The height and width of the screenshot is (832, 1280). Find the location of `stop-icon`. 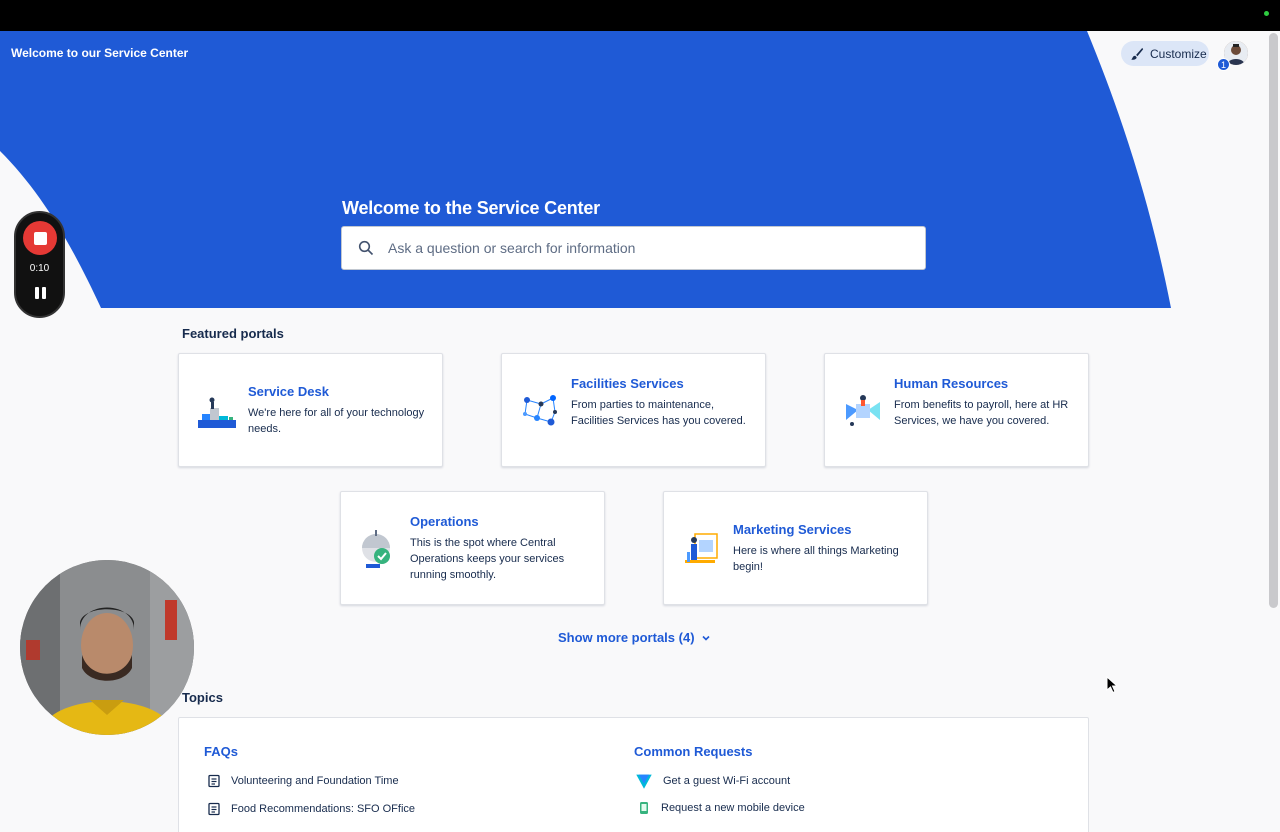

stop-icon is located at coordinates (40, 238).